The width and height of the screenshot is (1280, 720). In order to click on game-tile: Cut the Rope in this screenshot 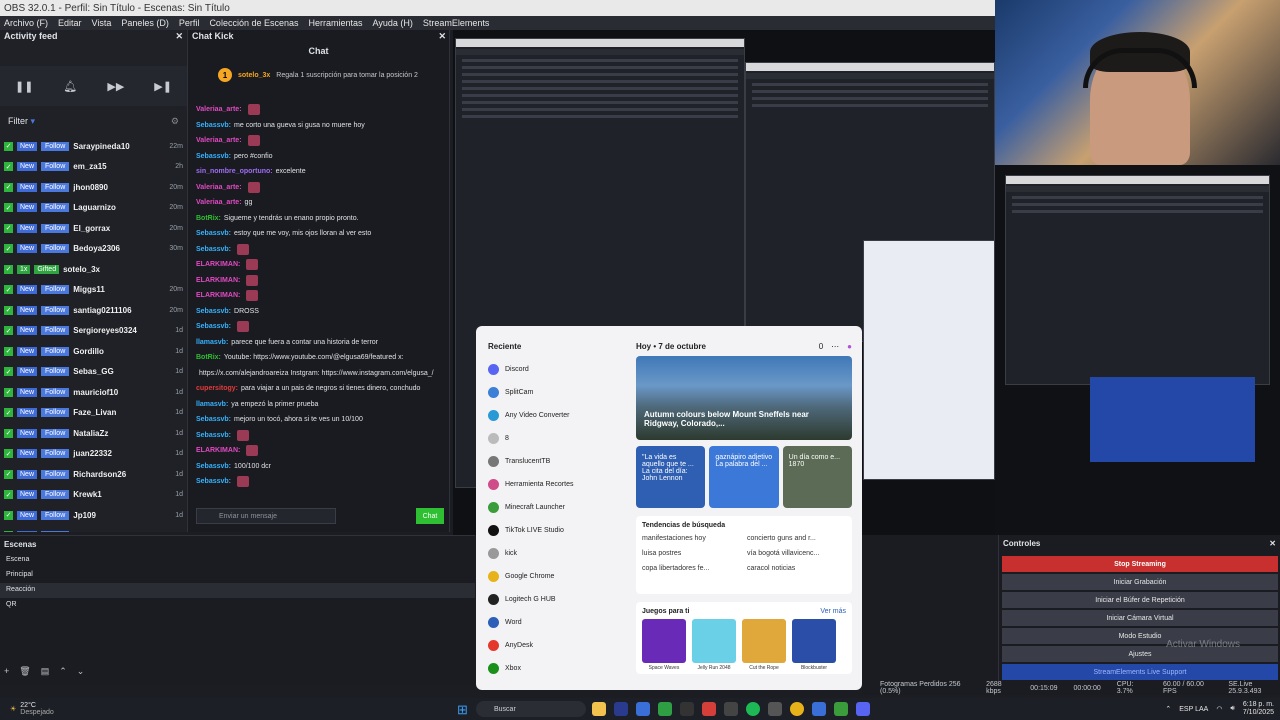, I will do `click(764, 645)`.